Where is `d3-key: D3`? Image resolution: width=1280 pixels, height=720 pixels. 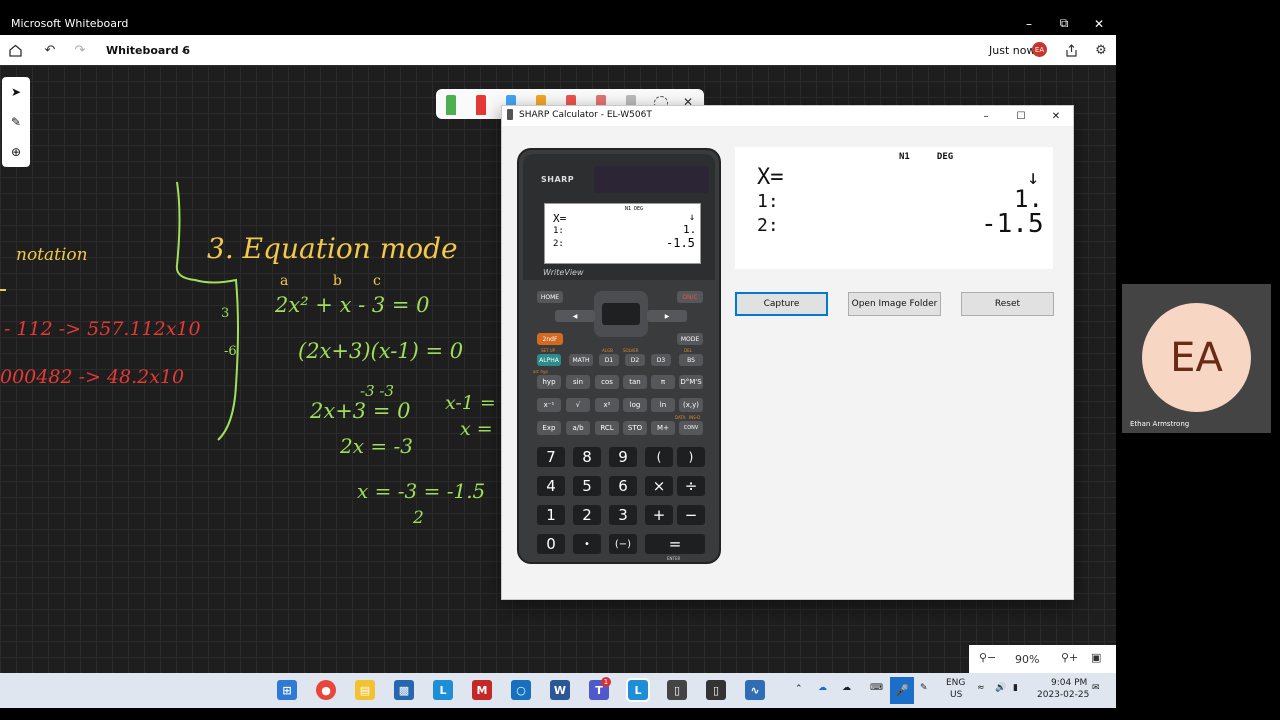 d3-key: D3 is located at coordinates (661, 360).